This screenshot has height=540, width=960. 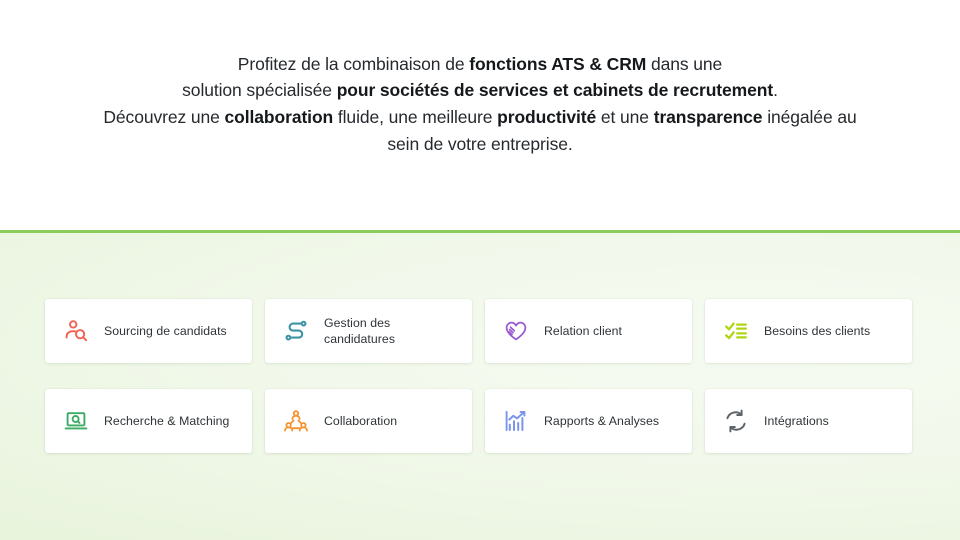 What do you see at coordinates (736, 331) in the screenshot?
I see `checklist-icon` at bounding box center [736, 331].